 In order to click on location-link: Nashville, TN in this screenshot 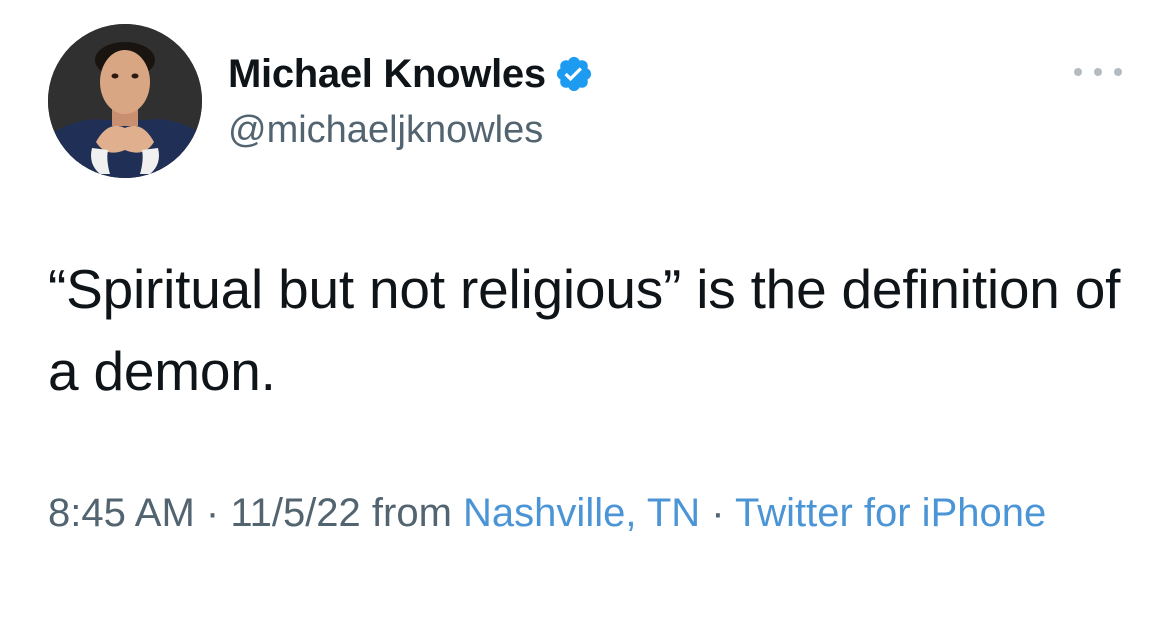, I will do `click(581, 513)`.